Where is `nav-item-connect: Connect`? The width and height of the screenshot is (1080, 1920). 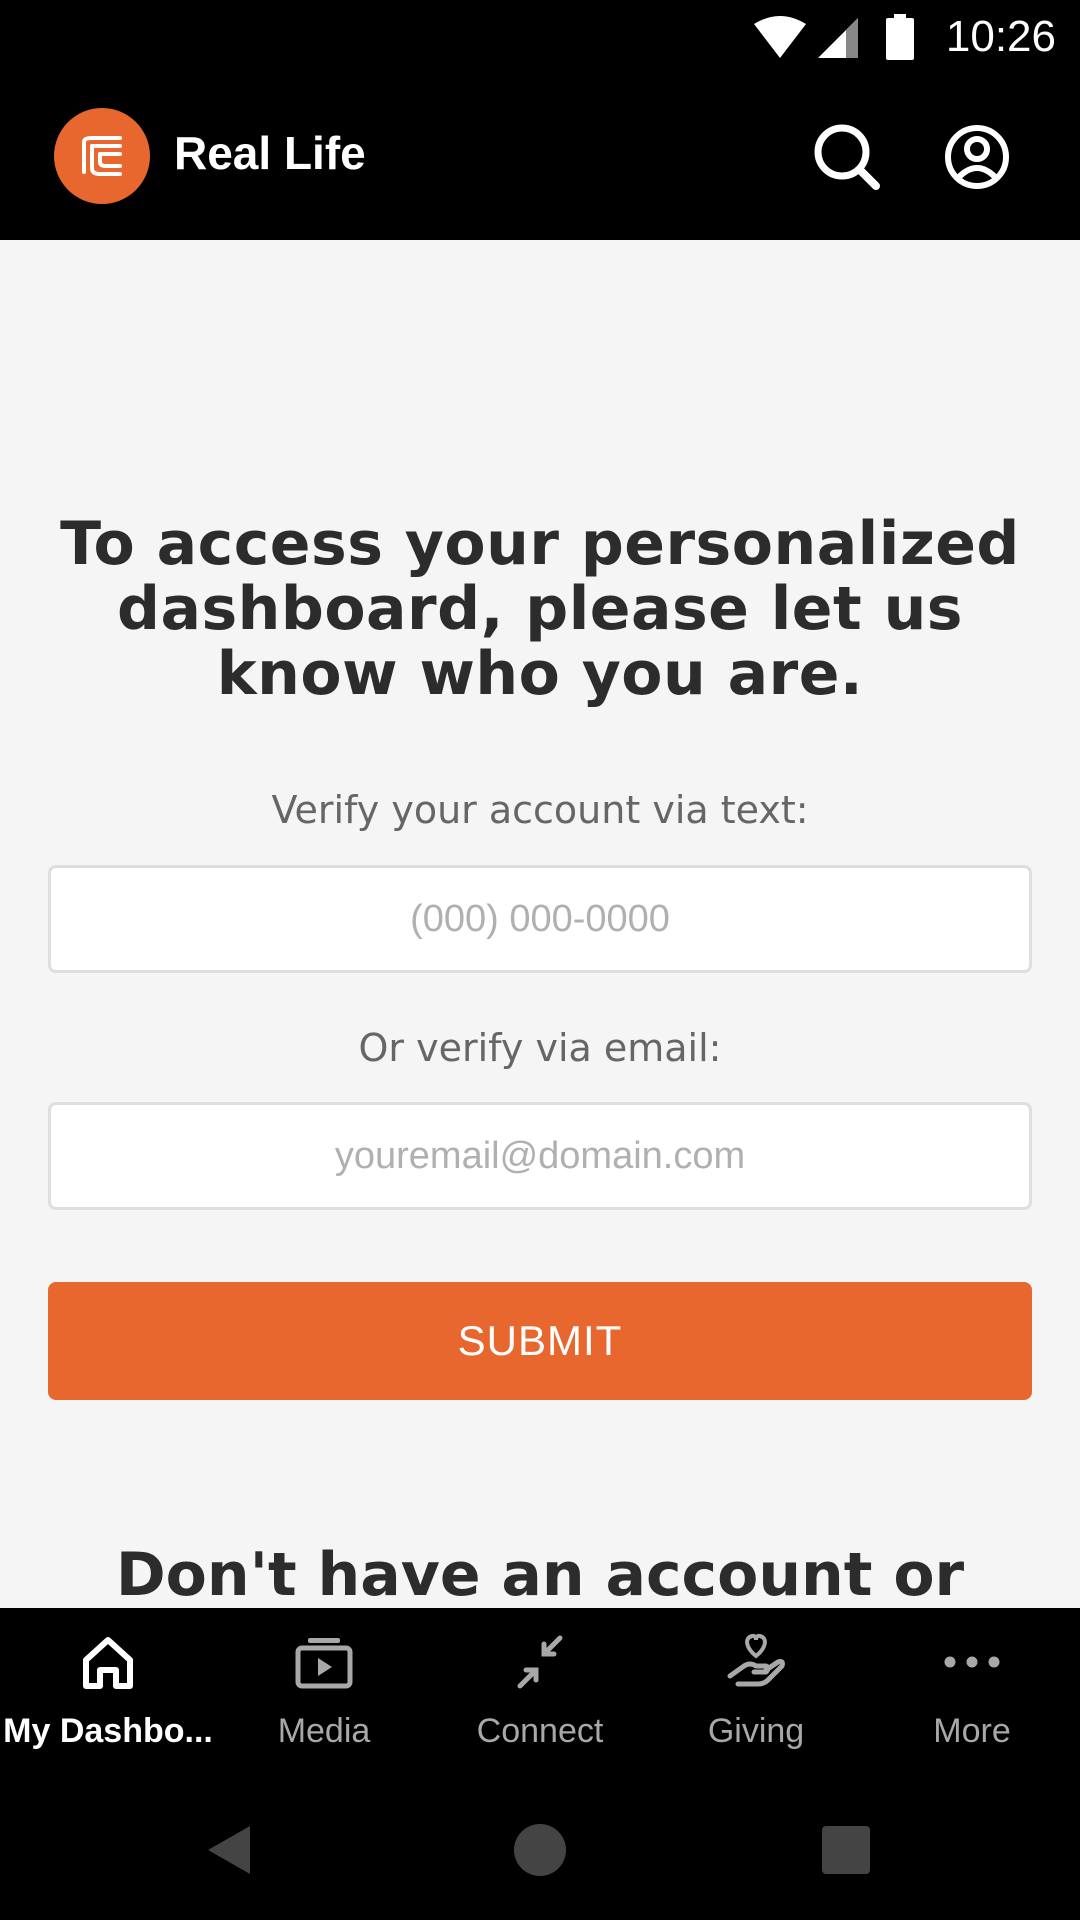 nav-item-connect: Connect is located at coordinates (540, 1693).